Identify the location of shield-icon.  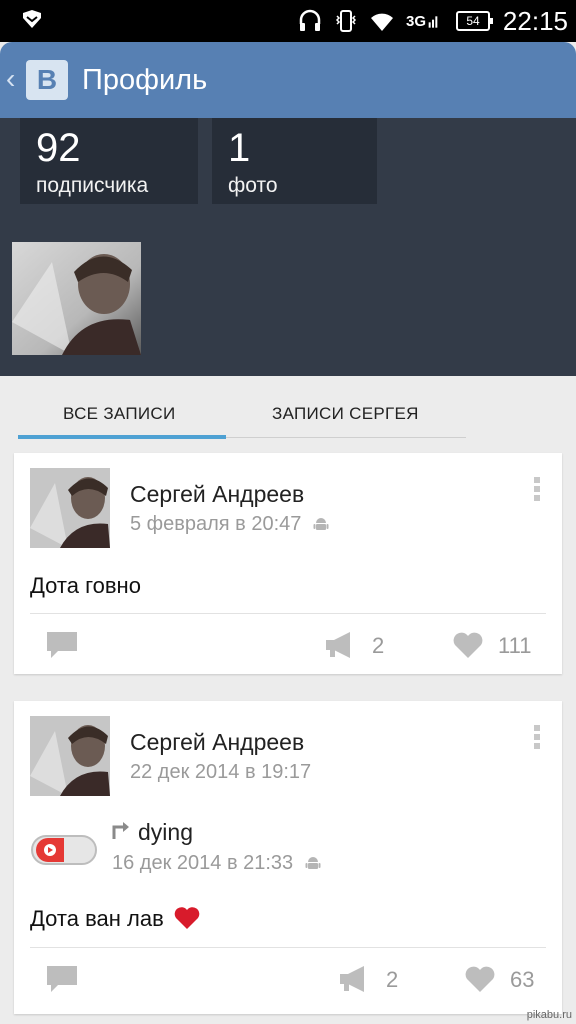
(32, 19).